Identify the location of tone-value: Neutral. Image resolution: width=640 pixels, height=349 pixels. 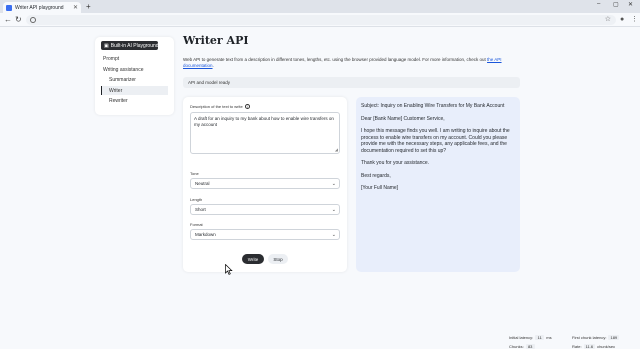
(202, 183).